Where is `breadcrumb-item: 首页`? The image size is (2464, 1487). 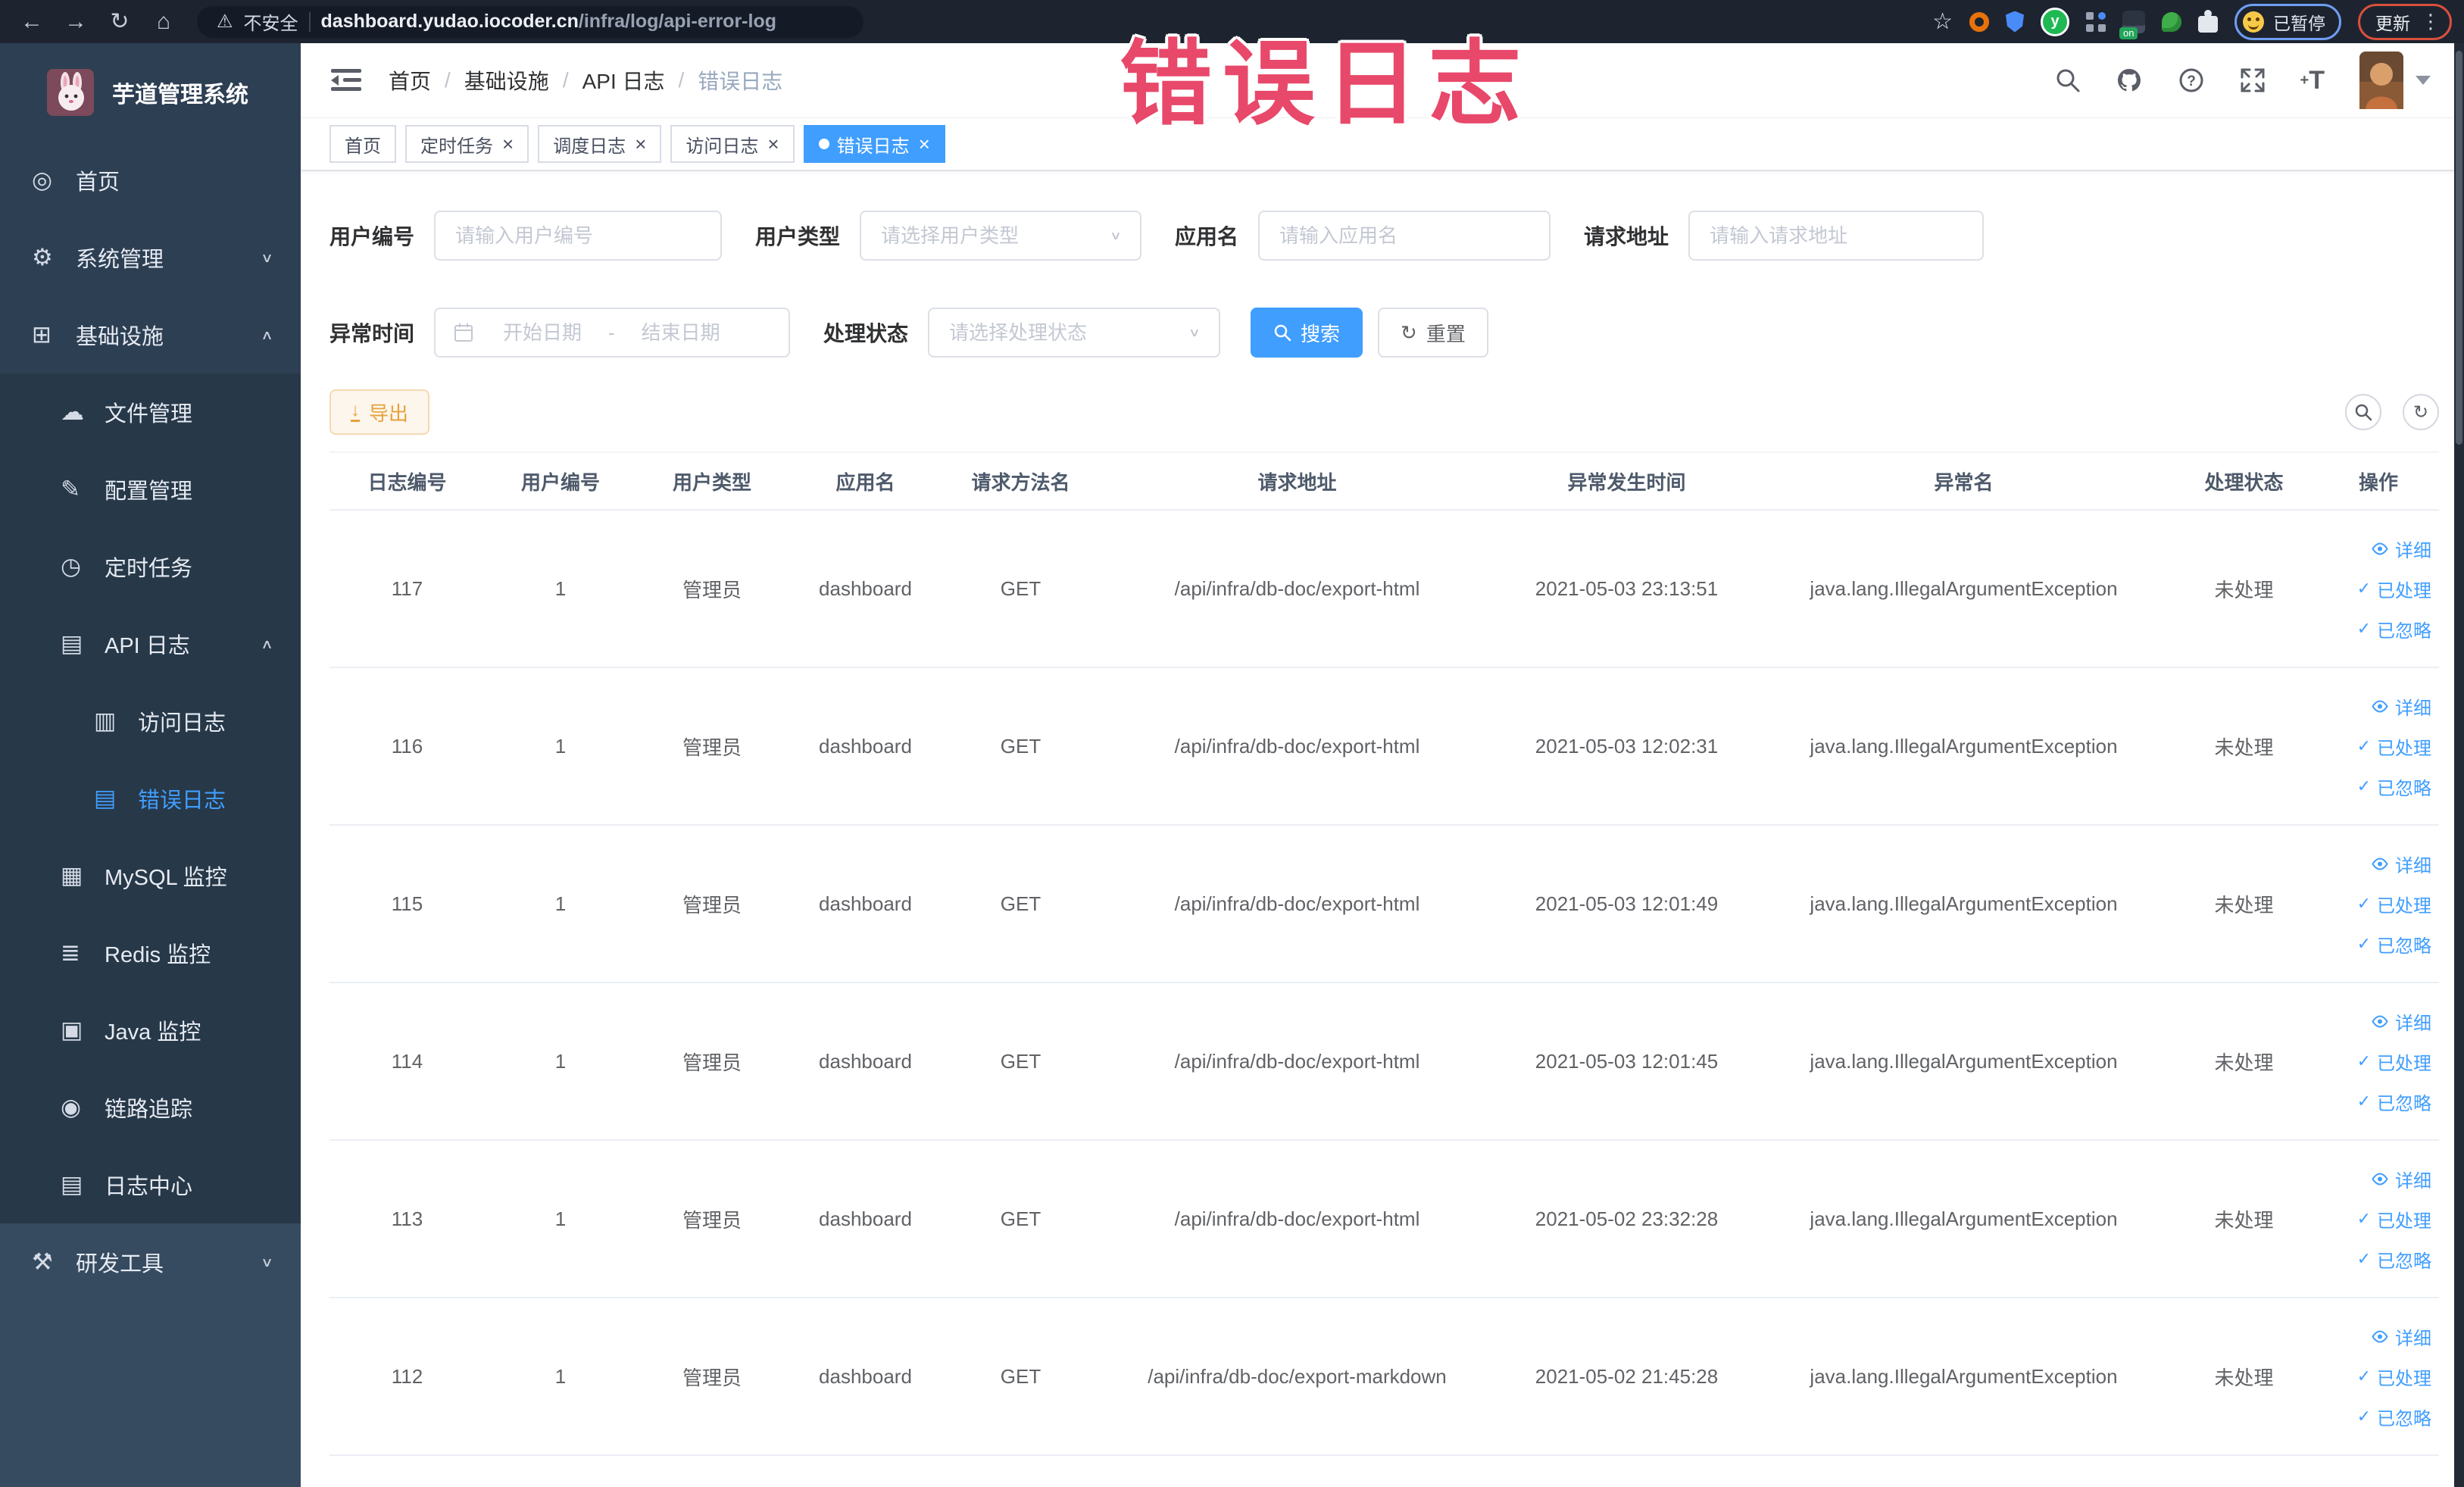 breadcrumb-item: 首页 is located at coordinates (410, 80).